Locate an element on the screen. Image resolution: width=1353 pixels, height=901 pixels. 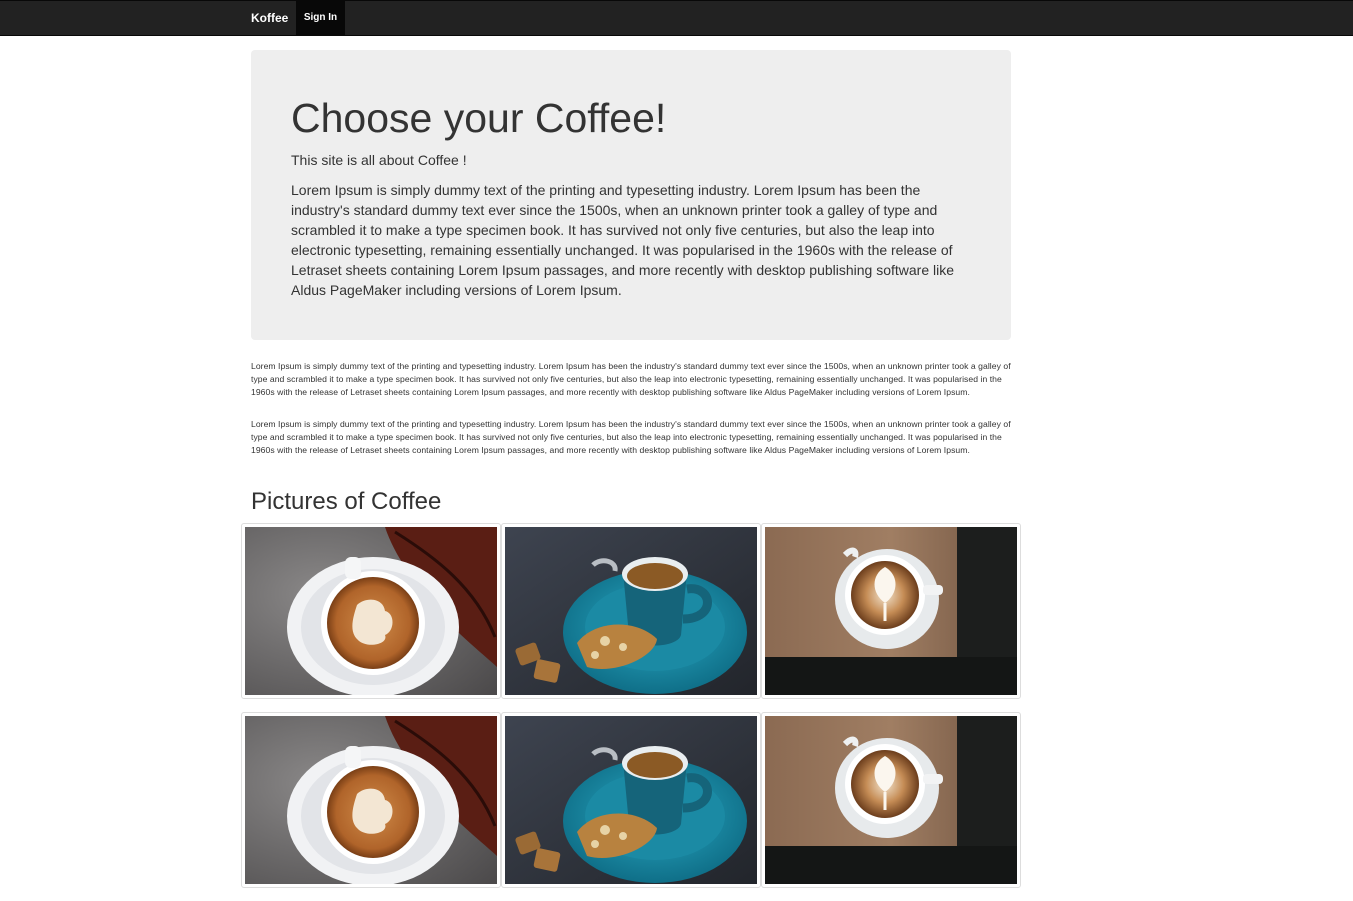
lead-text: This site is all about Coffee ! is located at coordinates (379, 160).